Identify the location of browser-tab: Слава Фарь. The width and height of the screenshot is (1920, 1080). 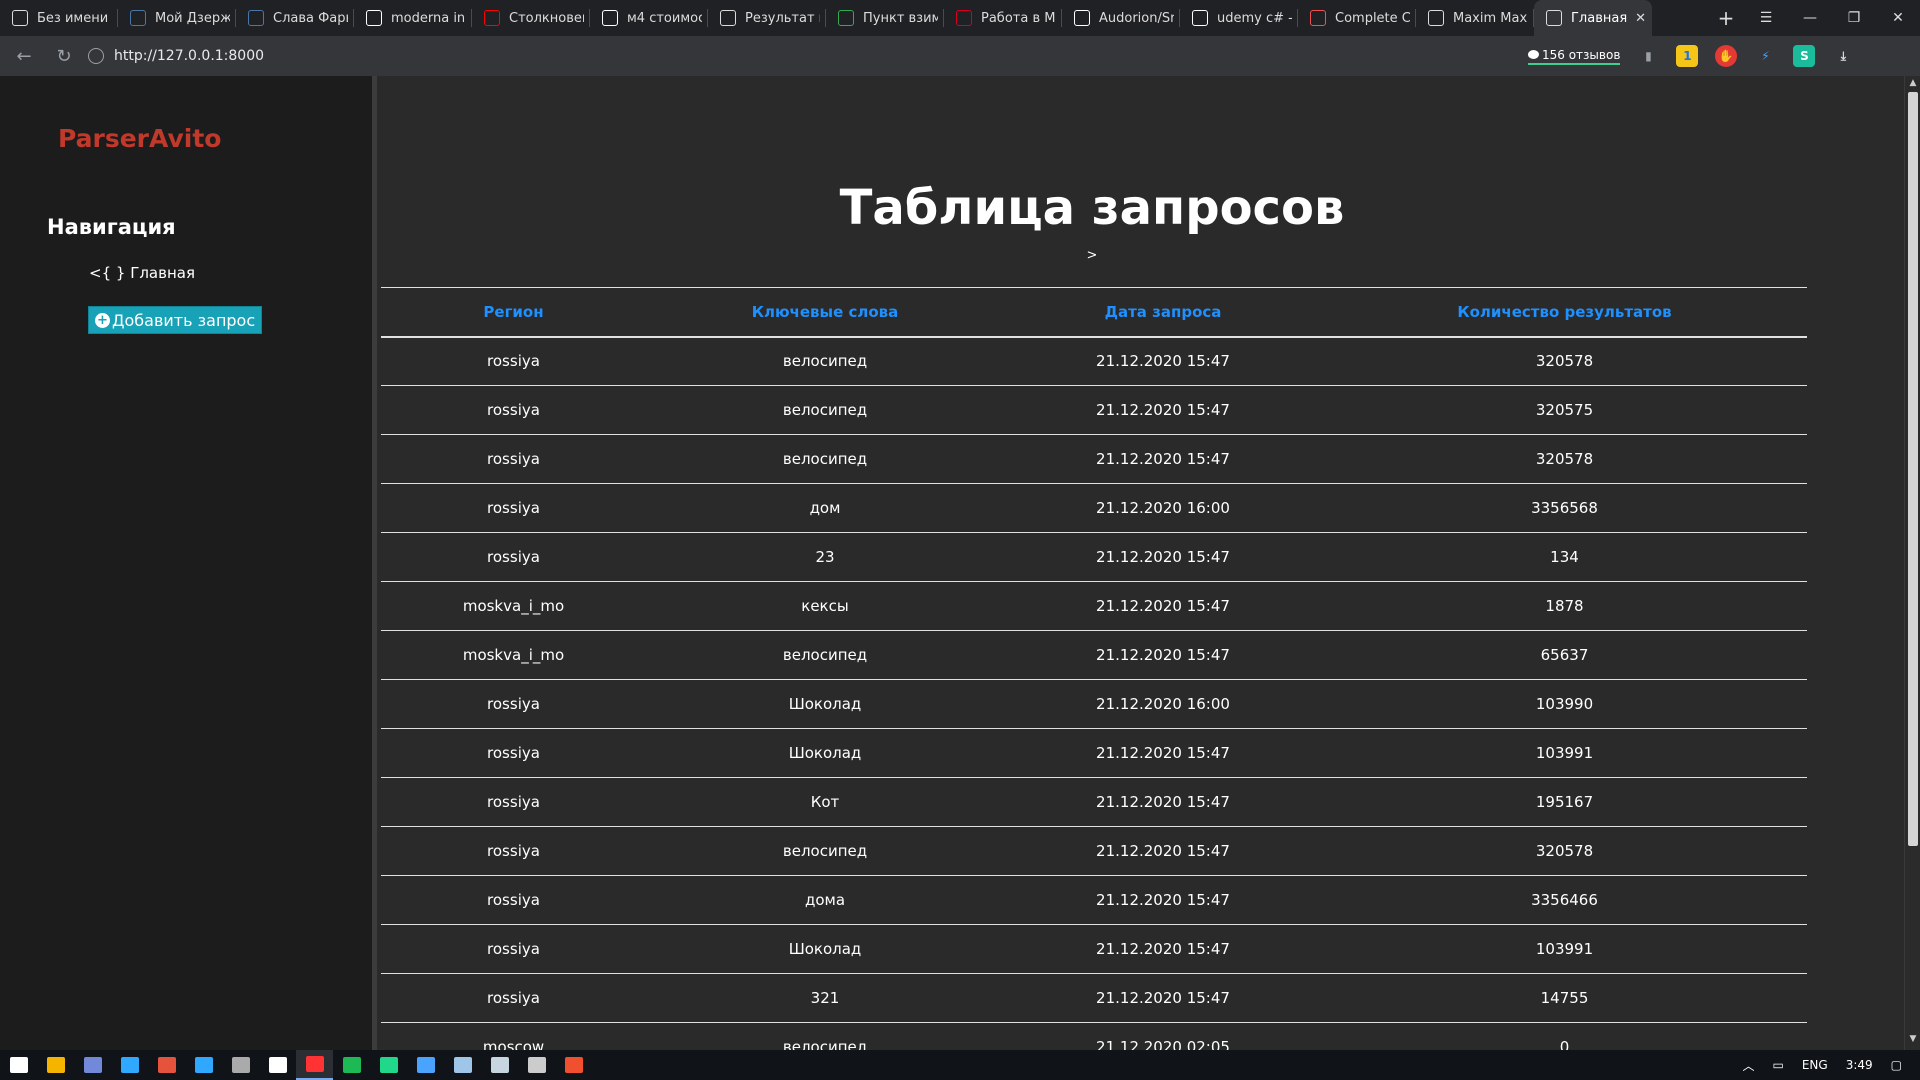
(295, 18).